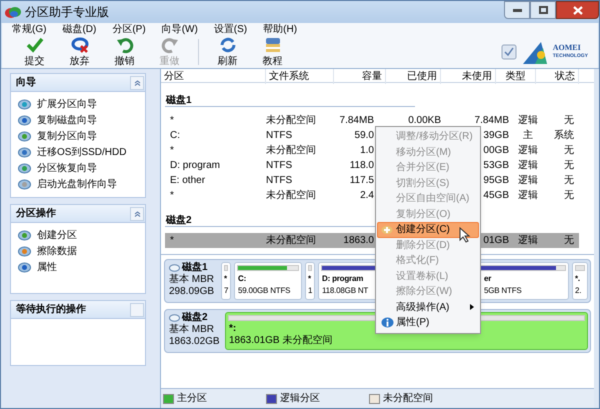 This screenshot has height=409, width=600. What do you see at coordinates (242, 279) in the screenshot?
I see `partition-label: C:` at bounding box center [242, 279].